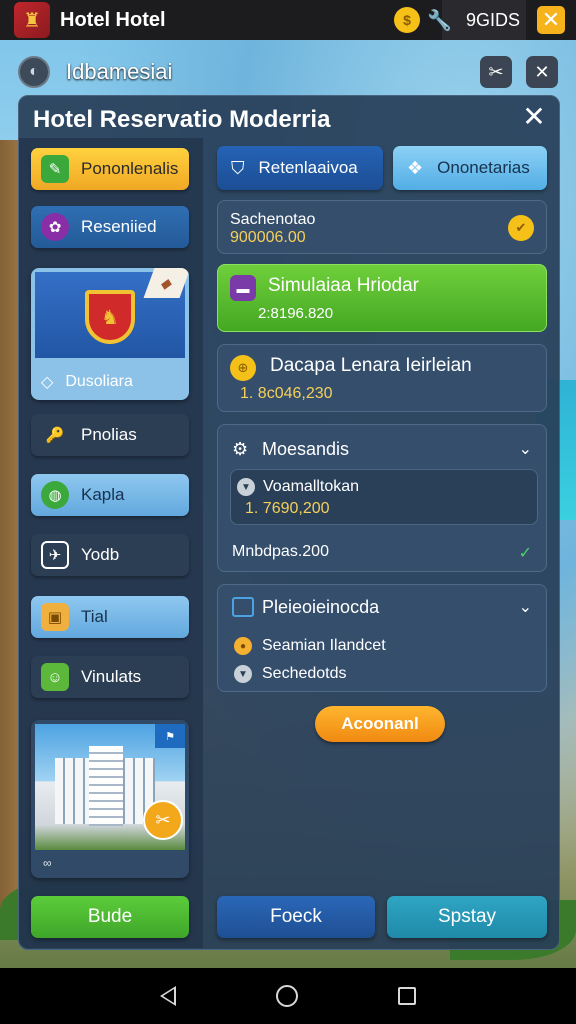 The image size is (576, 1024). Describe the element at coordinates (240, 449) in the screenshot. I see `gear-icon: ⚙` at that location.